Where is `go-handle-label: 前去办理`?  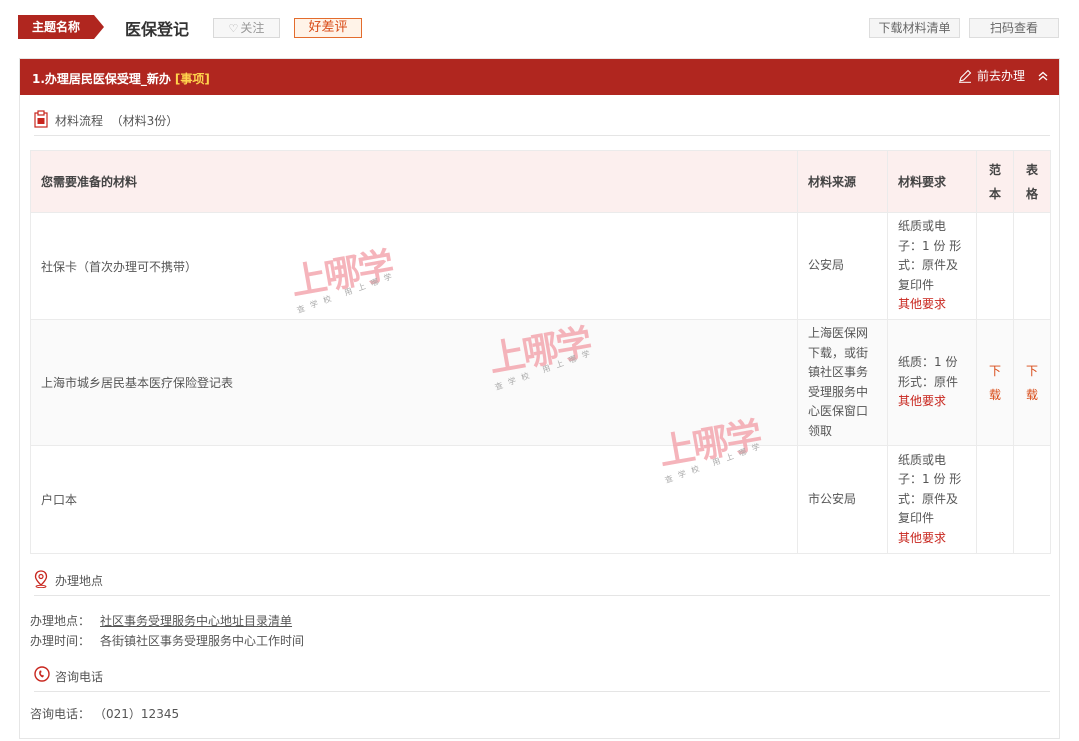 go-handle-label: 前去办理 is located at coordinates (1000, 76).